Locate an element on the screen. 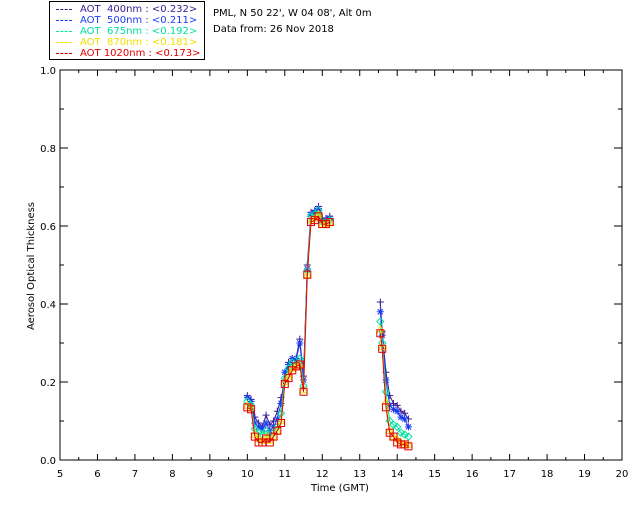 The image size is (640, 512). x-tick-label: 15 is located at coordinates (434, 474).